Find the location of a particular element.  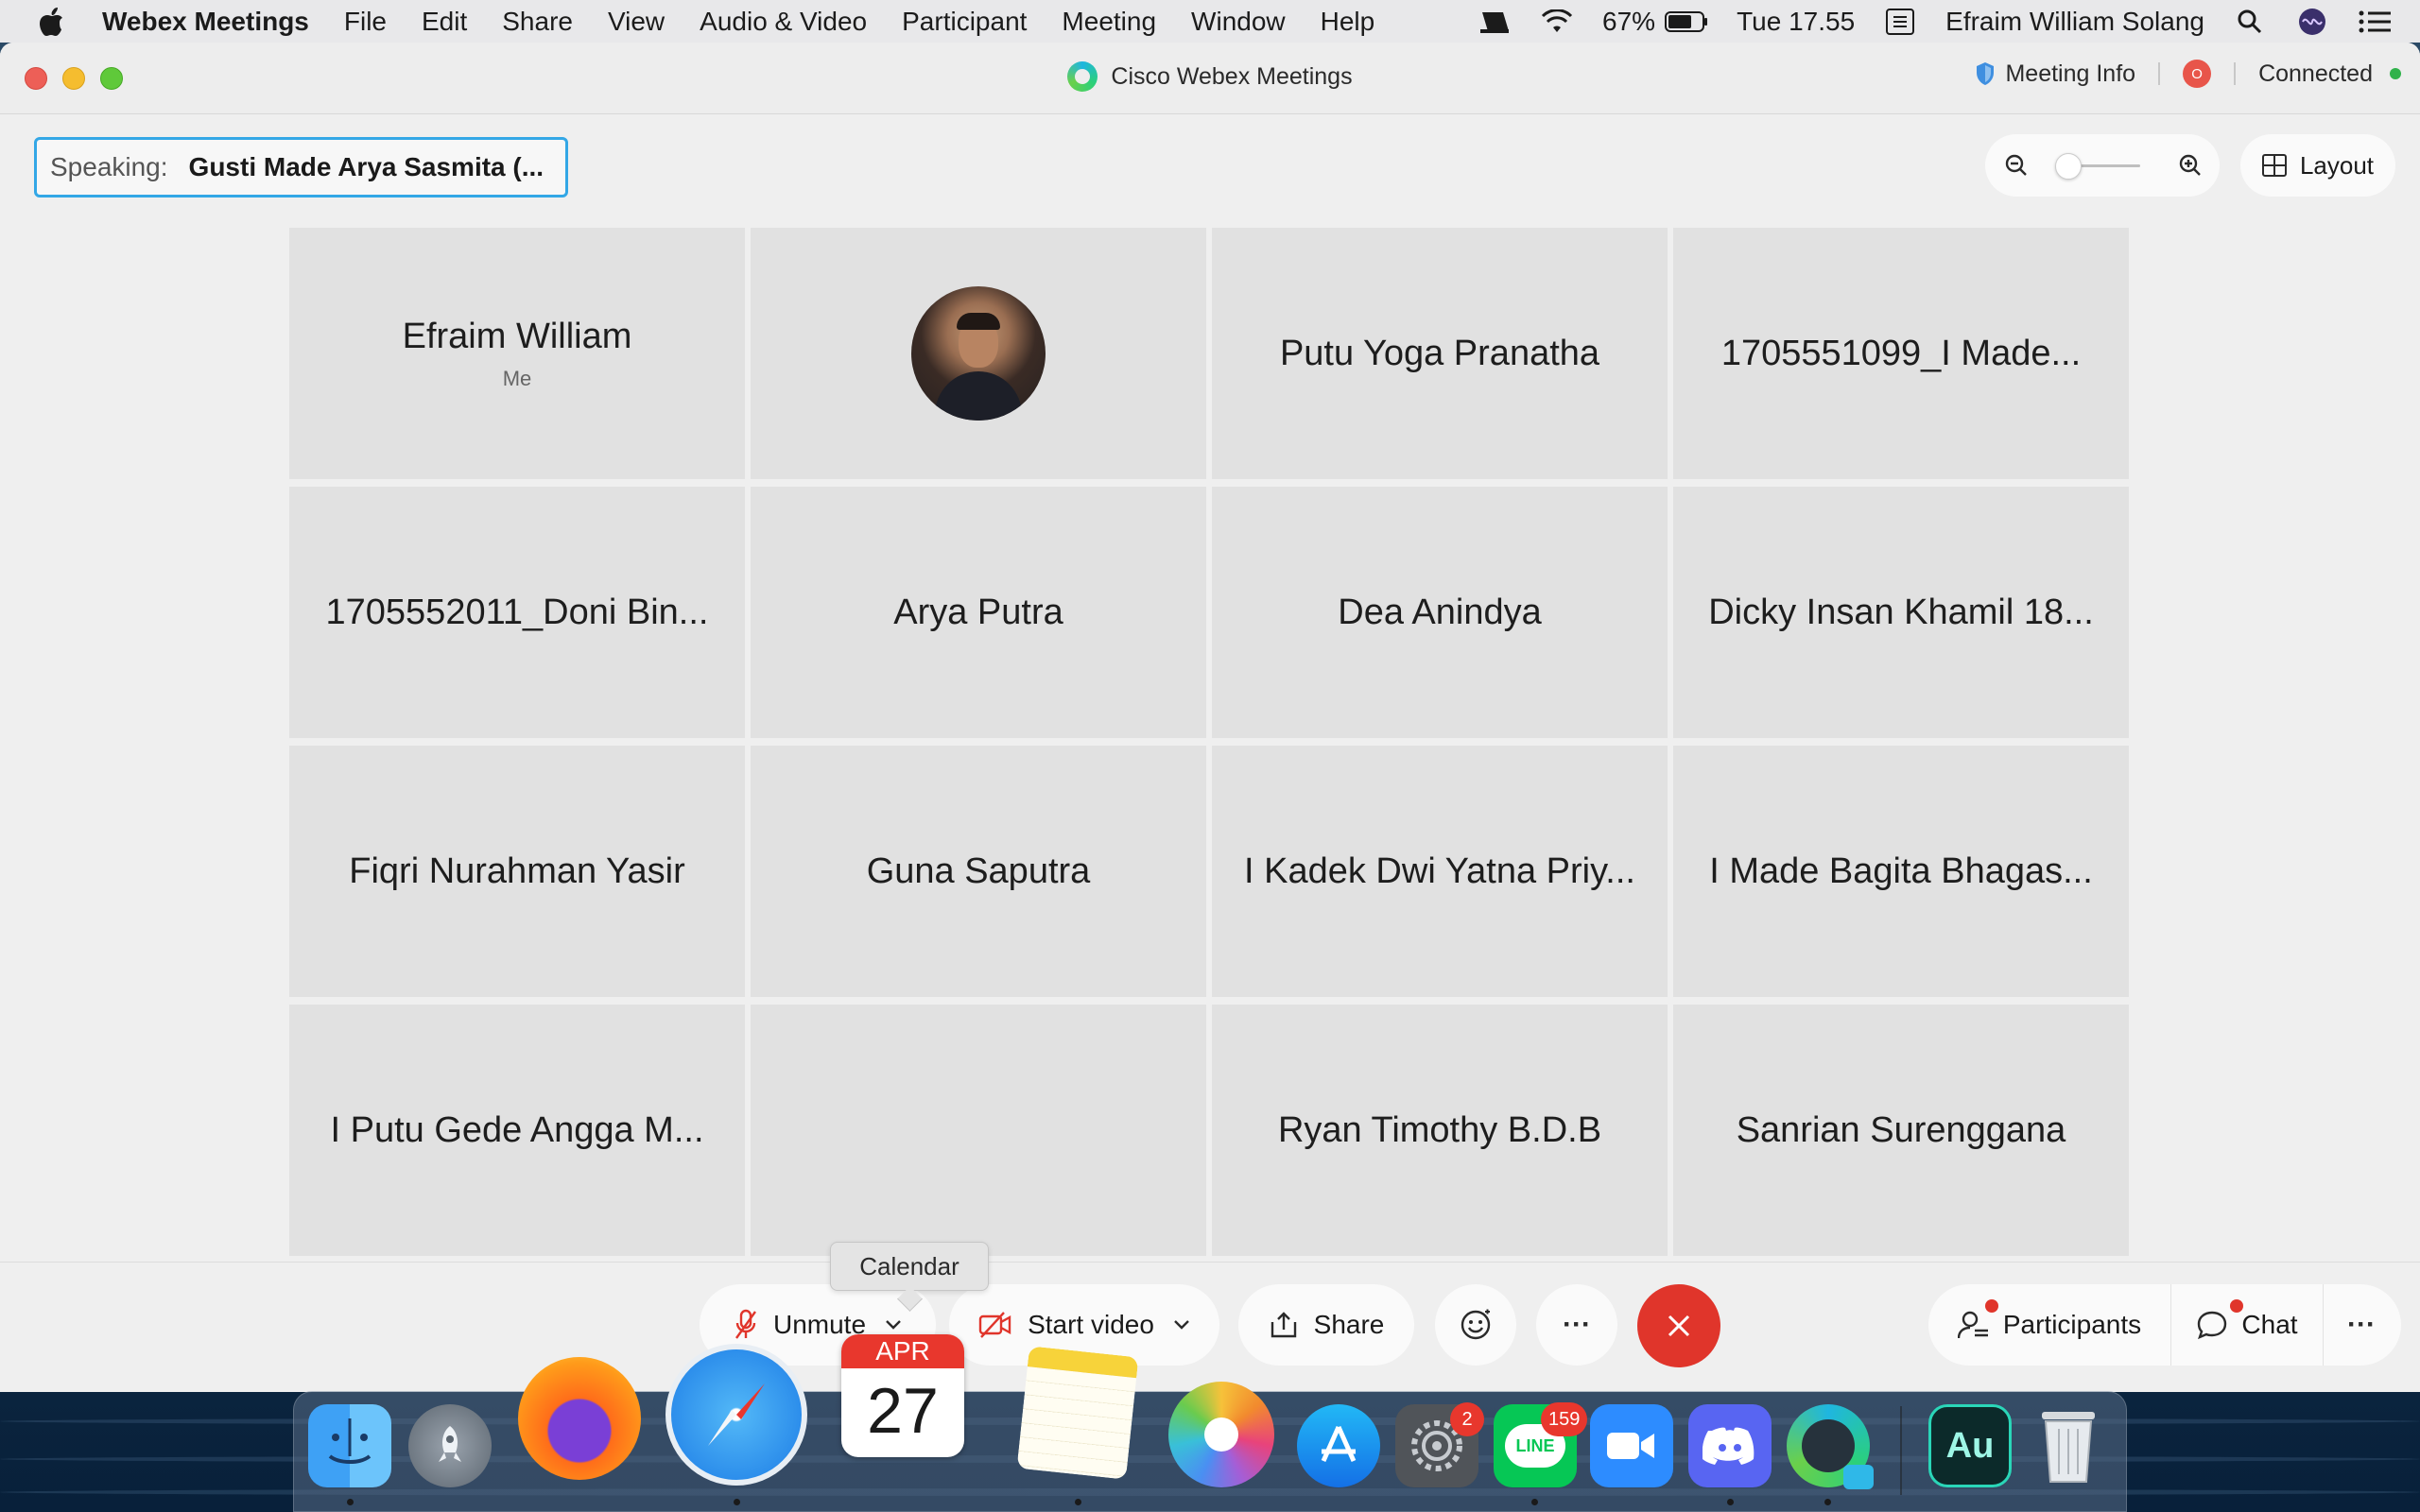

layout-grid-icon is located at coordinates (2274, 165).